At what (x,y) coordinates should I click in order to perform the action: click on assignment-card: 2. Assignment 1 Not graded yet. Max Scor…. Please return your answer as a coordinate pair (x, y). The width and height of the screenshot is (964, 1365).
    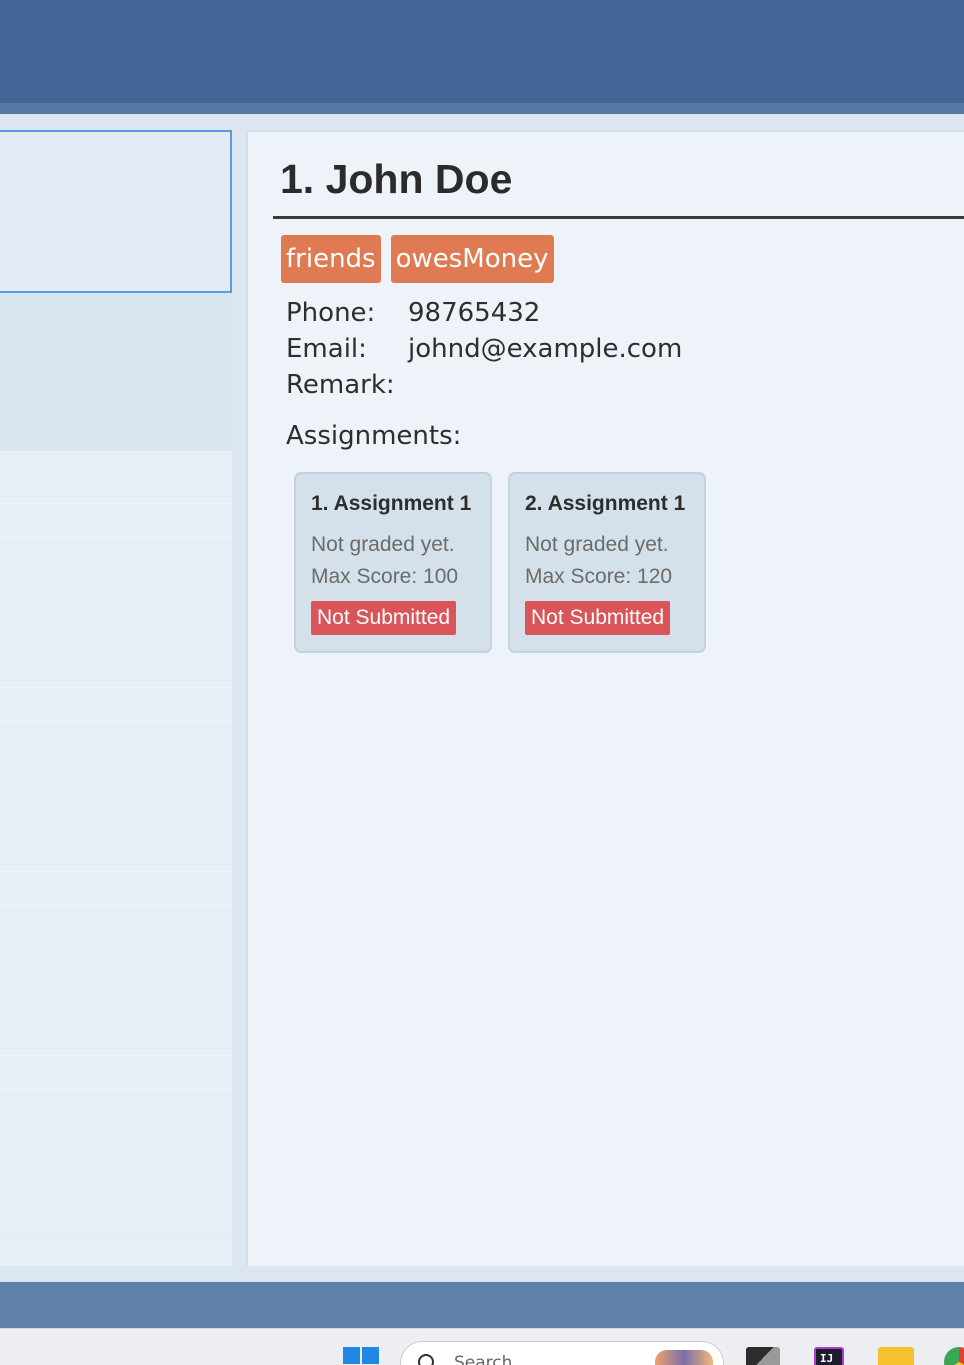
    Looking at the image, I should click on (607, 562).